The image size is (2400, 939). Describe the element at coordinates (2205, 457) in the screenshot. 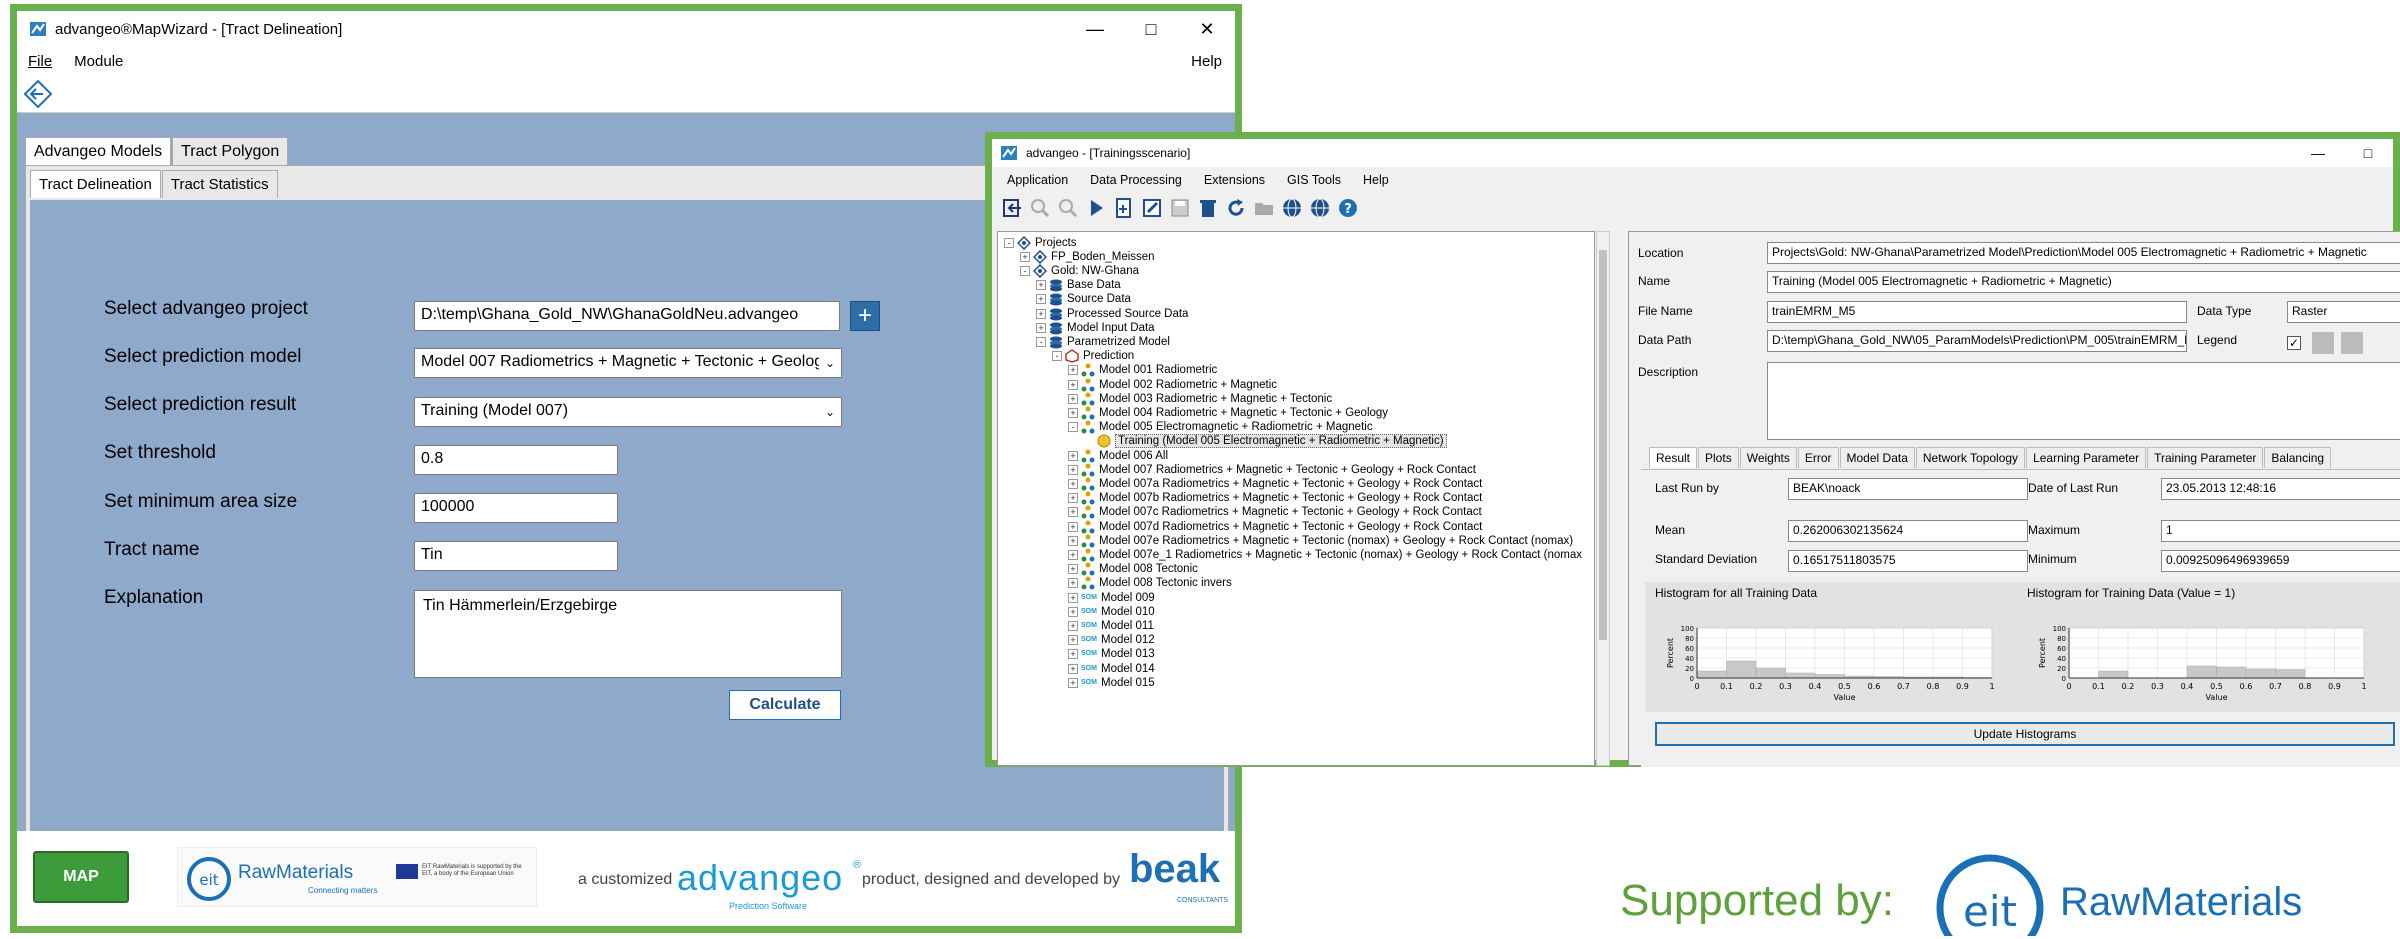

I see `tab-training-parameter: Training Parameter` at that location.